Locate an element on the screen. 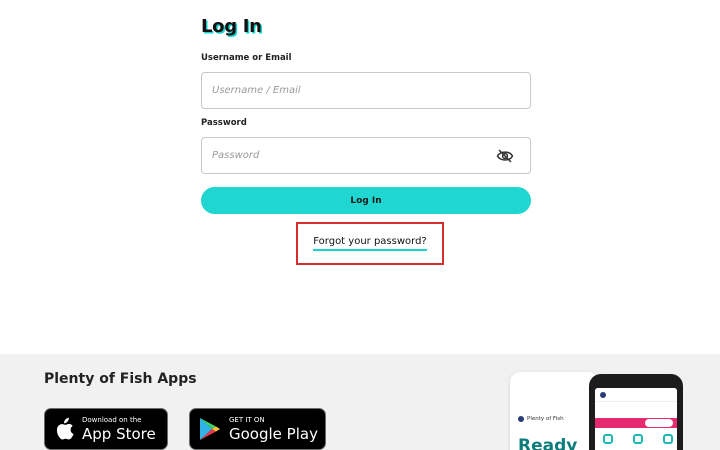 The height and width of the screenshot is (450, 720). promo-headline: Ready is located at coordinates (548, 443).